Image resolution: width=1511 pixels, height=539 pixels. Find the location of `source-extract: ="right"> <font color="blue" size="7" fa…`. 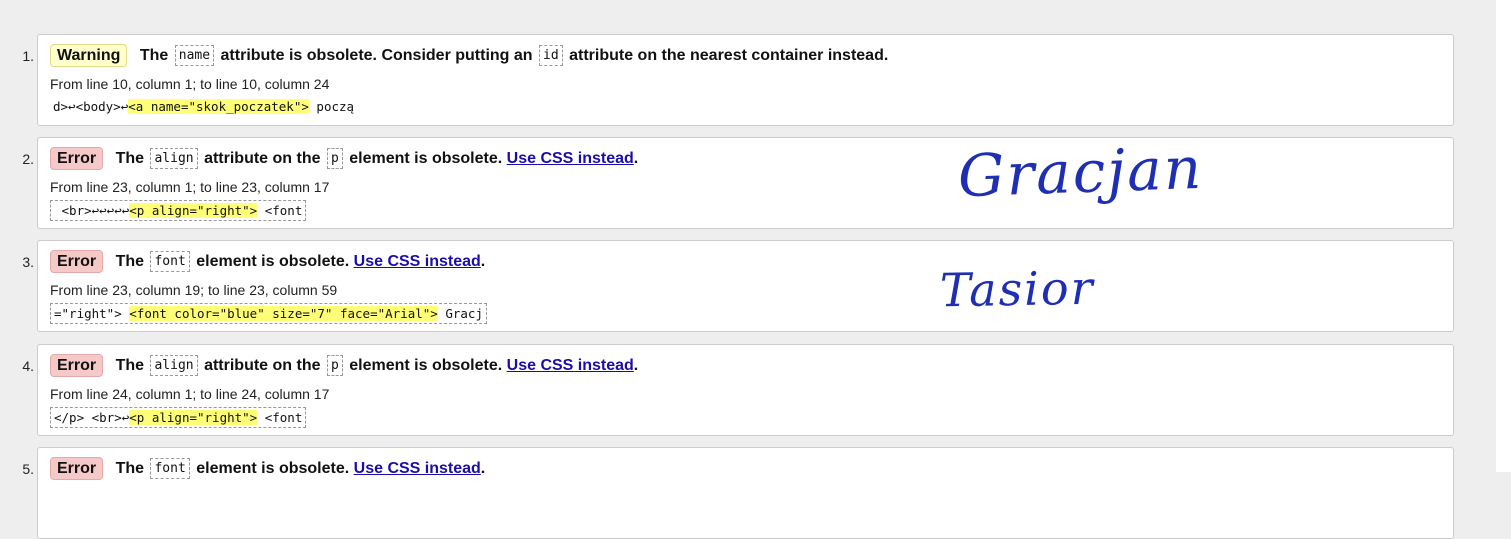

source-extract: ="right"> <font color="blue" size="7" fa… is located at coordinates (268, 313).